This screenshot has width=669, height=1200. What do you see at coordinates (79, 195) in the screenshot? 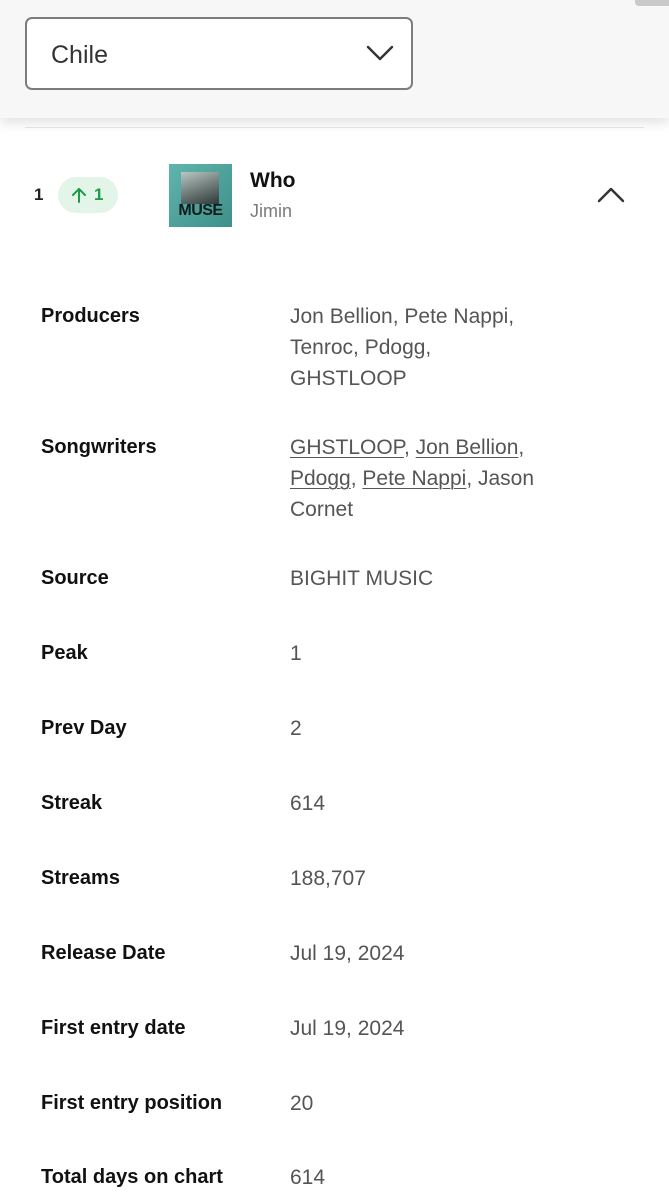
I see `arrow-up-icon` at bounding box center [79, 195].